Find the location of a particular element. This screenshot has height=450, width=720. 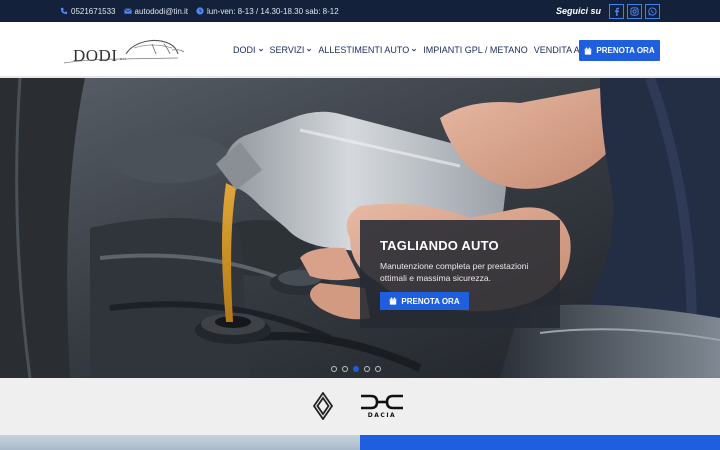

email-address: autododi@tin.it is located at coordinates (161, 11).